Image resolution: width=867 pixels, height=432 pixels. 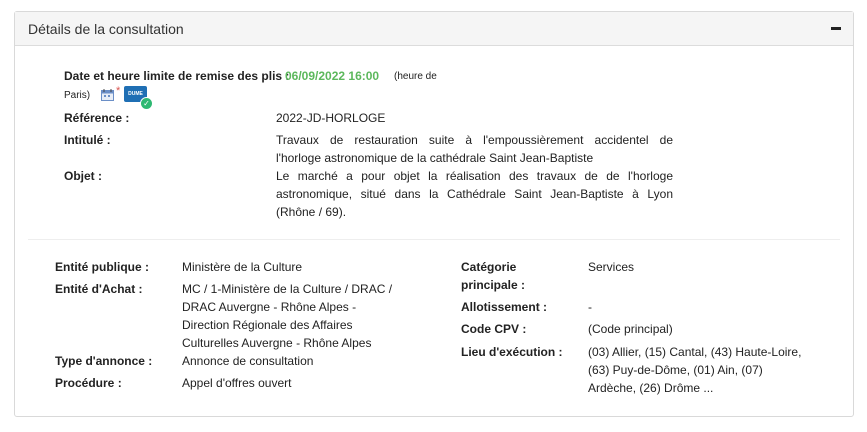 What do you see at coordinates (630, 329) in the screenshot?
I see `code-cpv-value: (Code principal)` at bounding box center [630, 329].